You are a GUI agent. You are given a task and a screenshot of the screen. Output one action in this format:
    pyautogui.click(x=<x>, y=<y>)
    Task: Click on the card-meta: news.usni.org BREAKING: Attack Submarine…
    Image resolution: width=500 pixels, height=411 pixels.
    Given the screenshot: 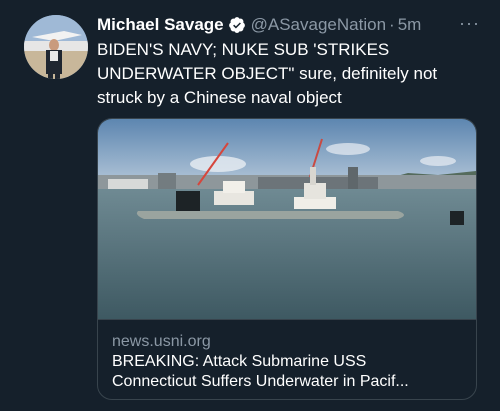 What is the action you would take?
    pyautogui.click(x=287, y=355)
    